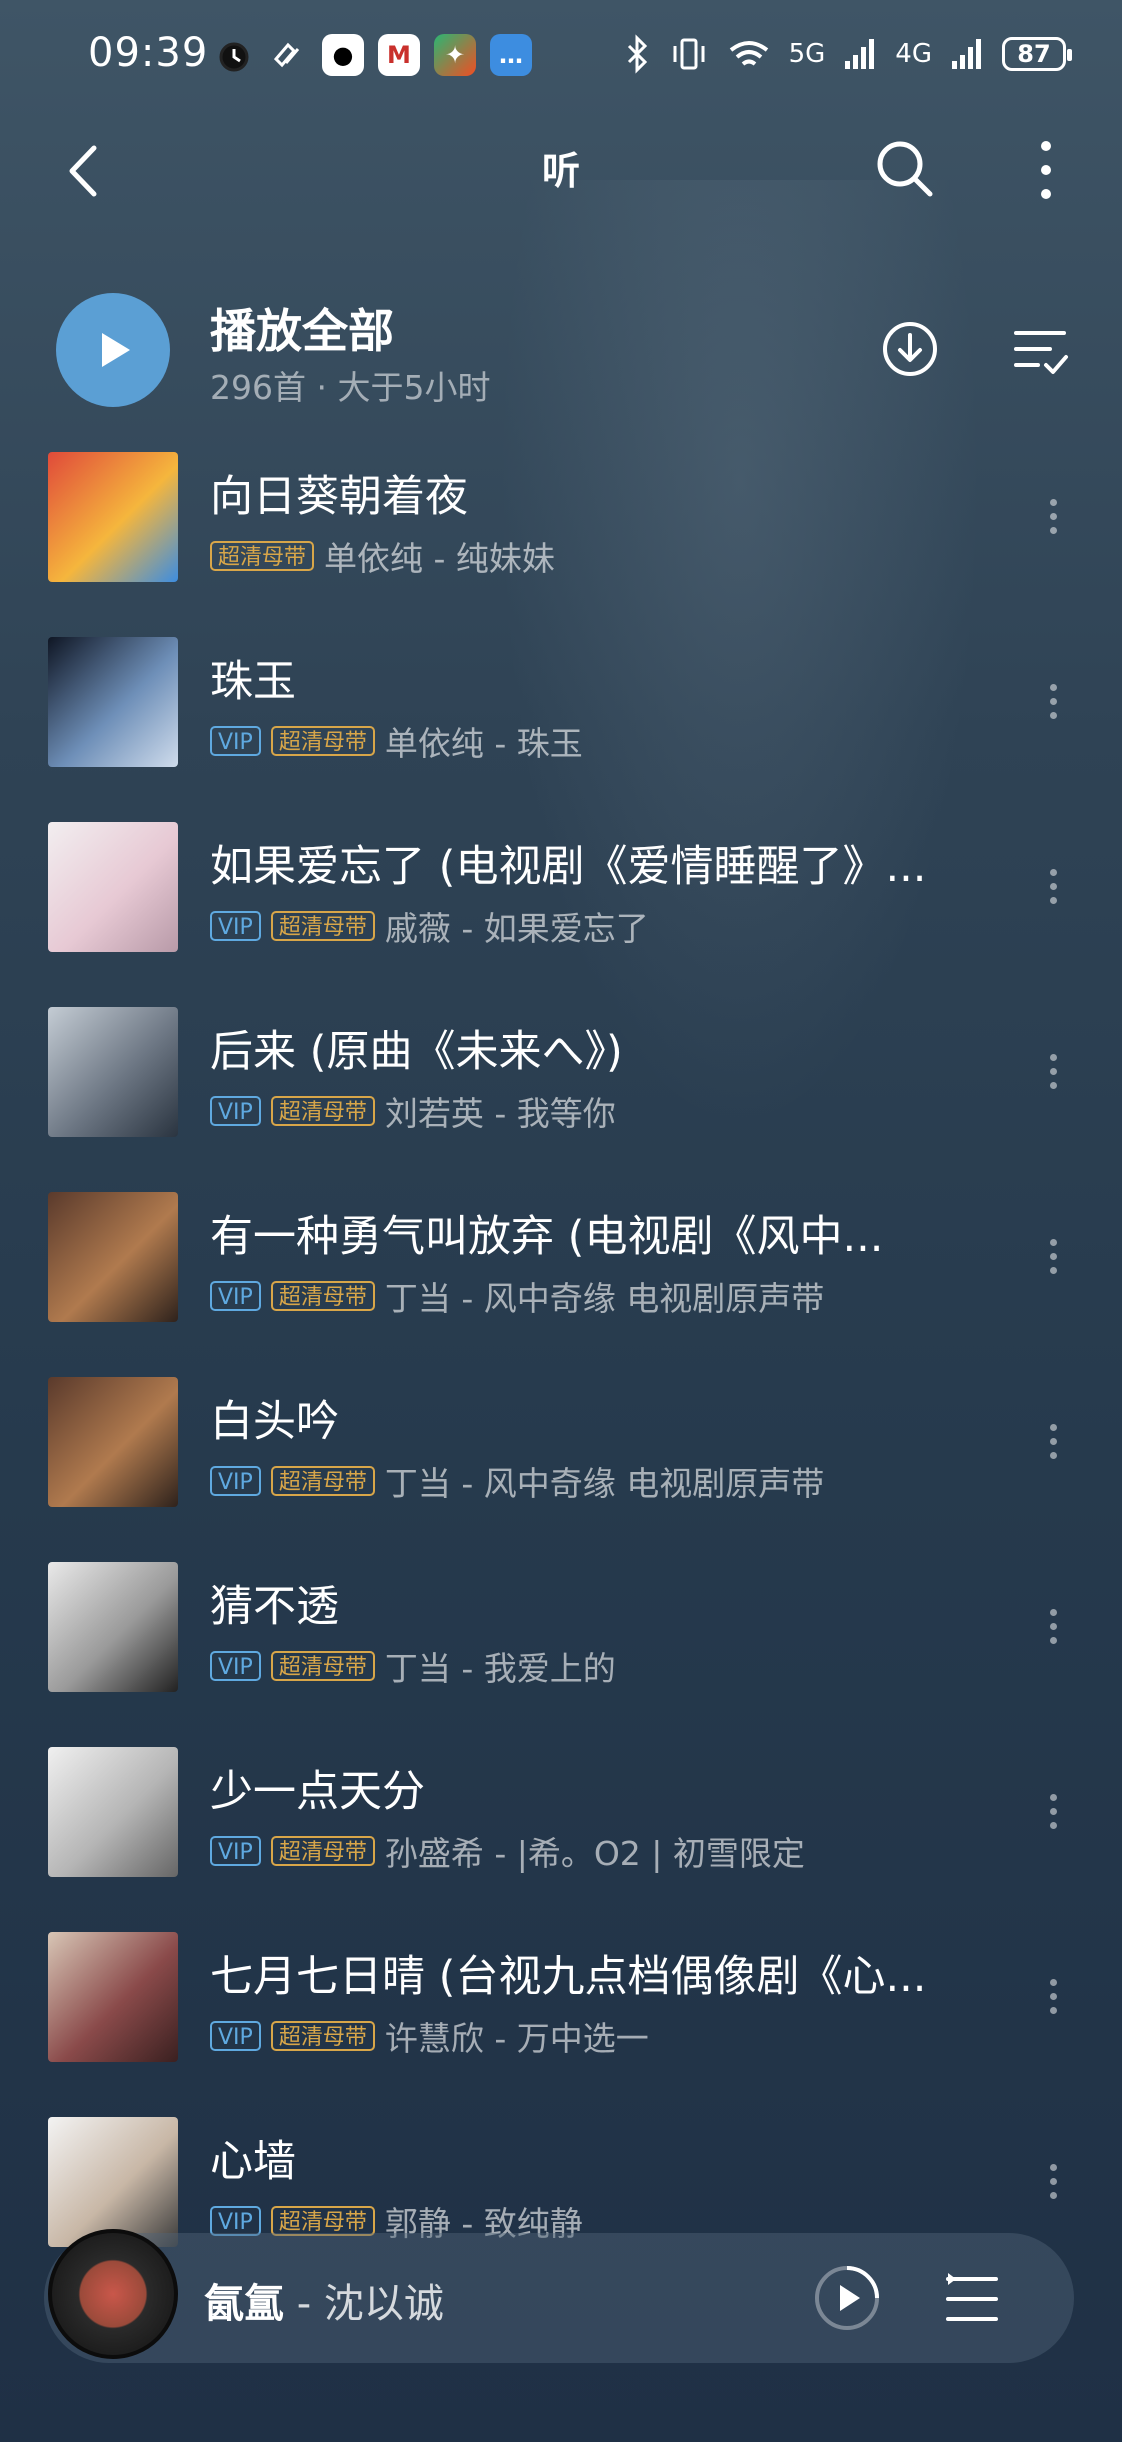 The height and width of the screenshot is (2442, 1122). Describe the element at coordinates (561, 56) in the screenshot. I see `status-bar: 09:39 ● M ✦ … 5G 4G 87` at that location.